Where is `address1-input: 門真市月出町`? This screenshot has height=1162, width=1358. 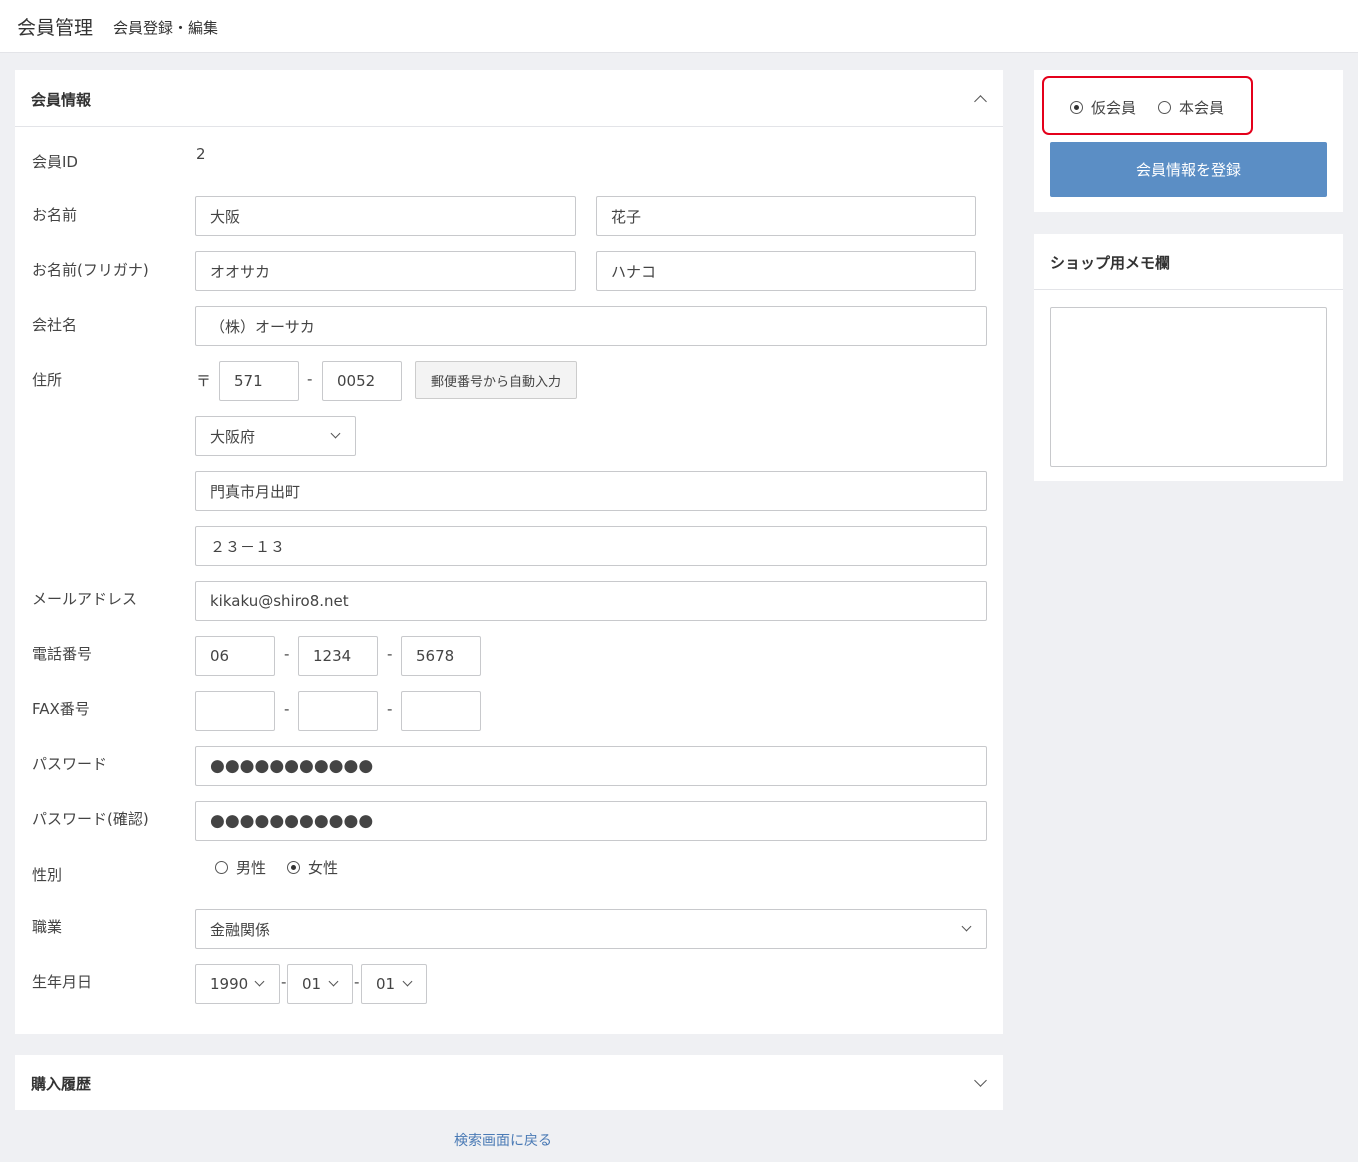 address1-input: 門真市月出町 is located at coordinates (591, 491).